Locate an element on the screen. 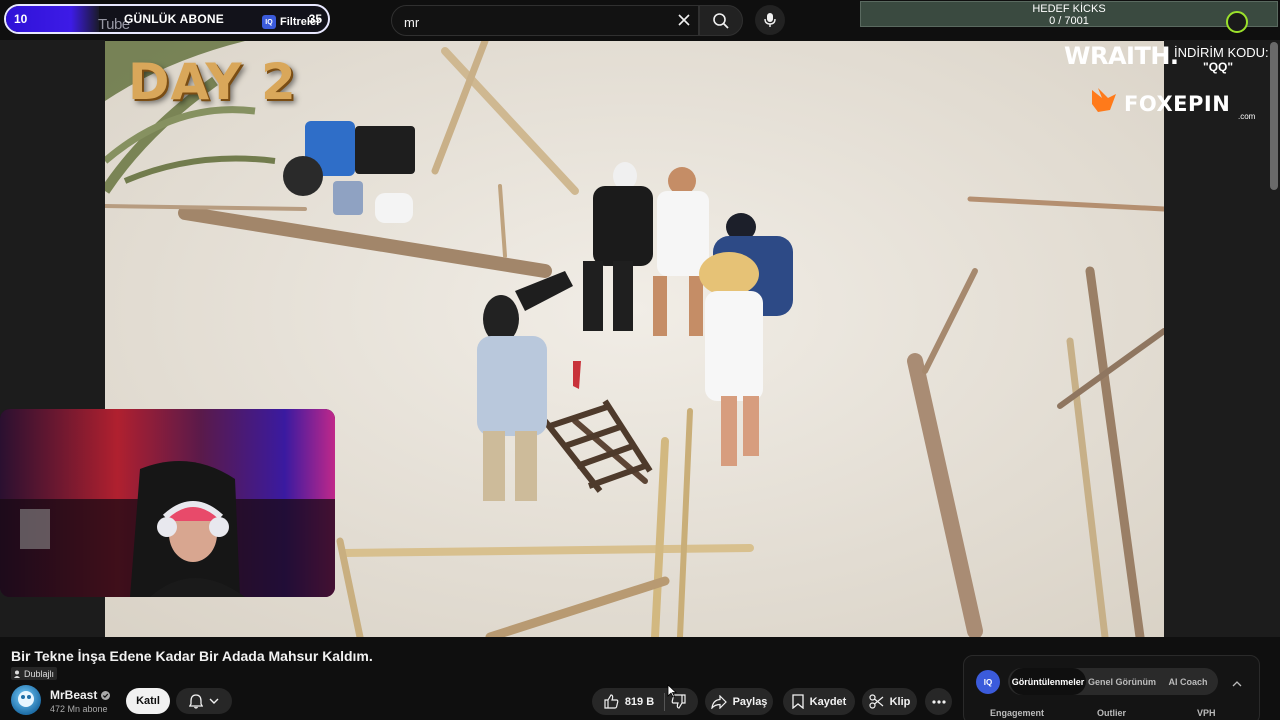 The width and height of the screenshot is (1280, 720). clip-label: Klip is located at coordinates (900, 701).